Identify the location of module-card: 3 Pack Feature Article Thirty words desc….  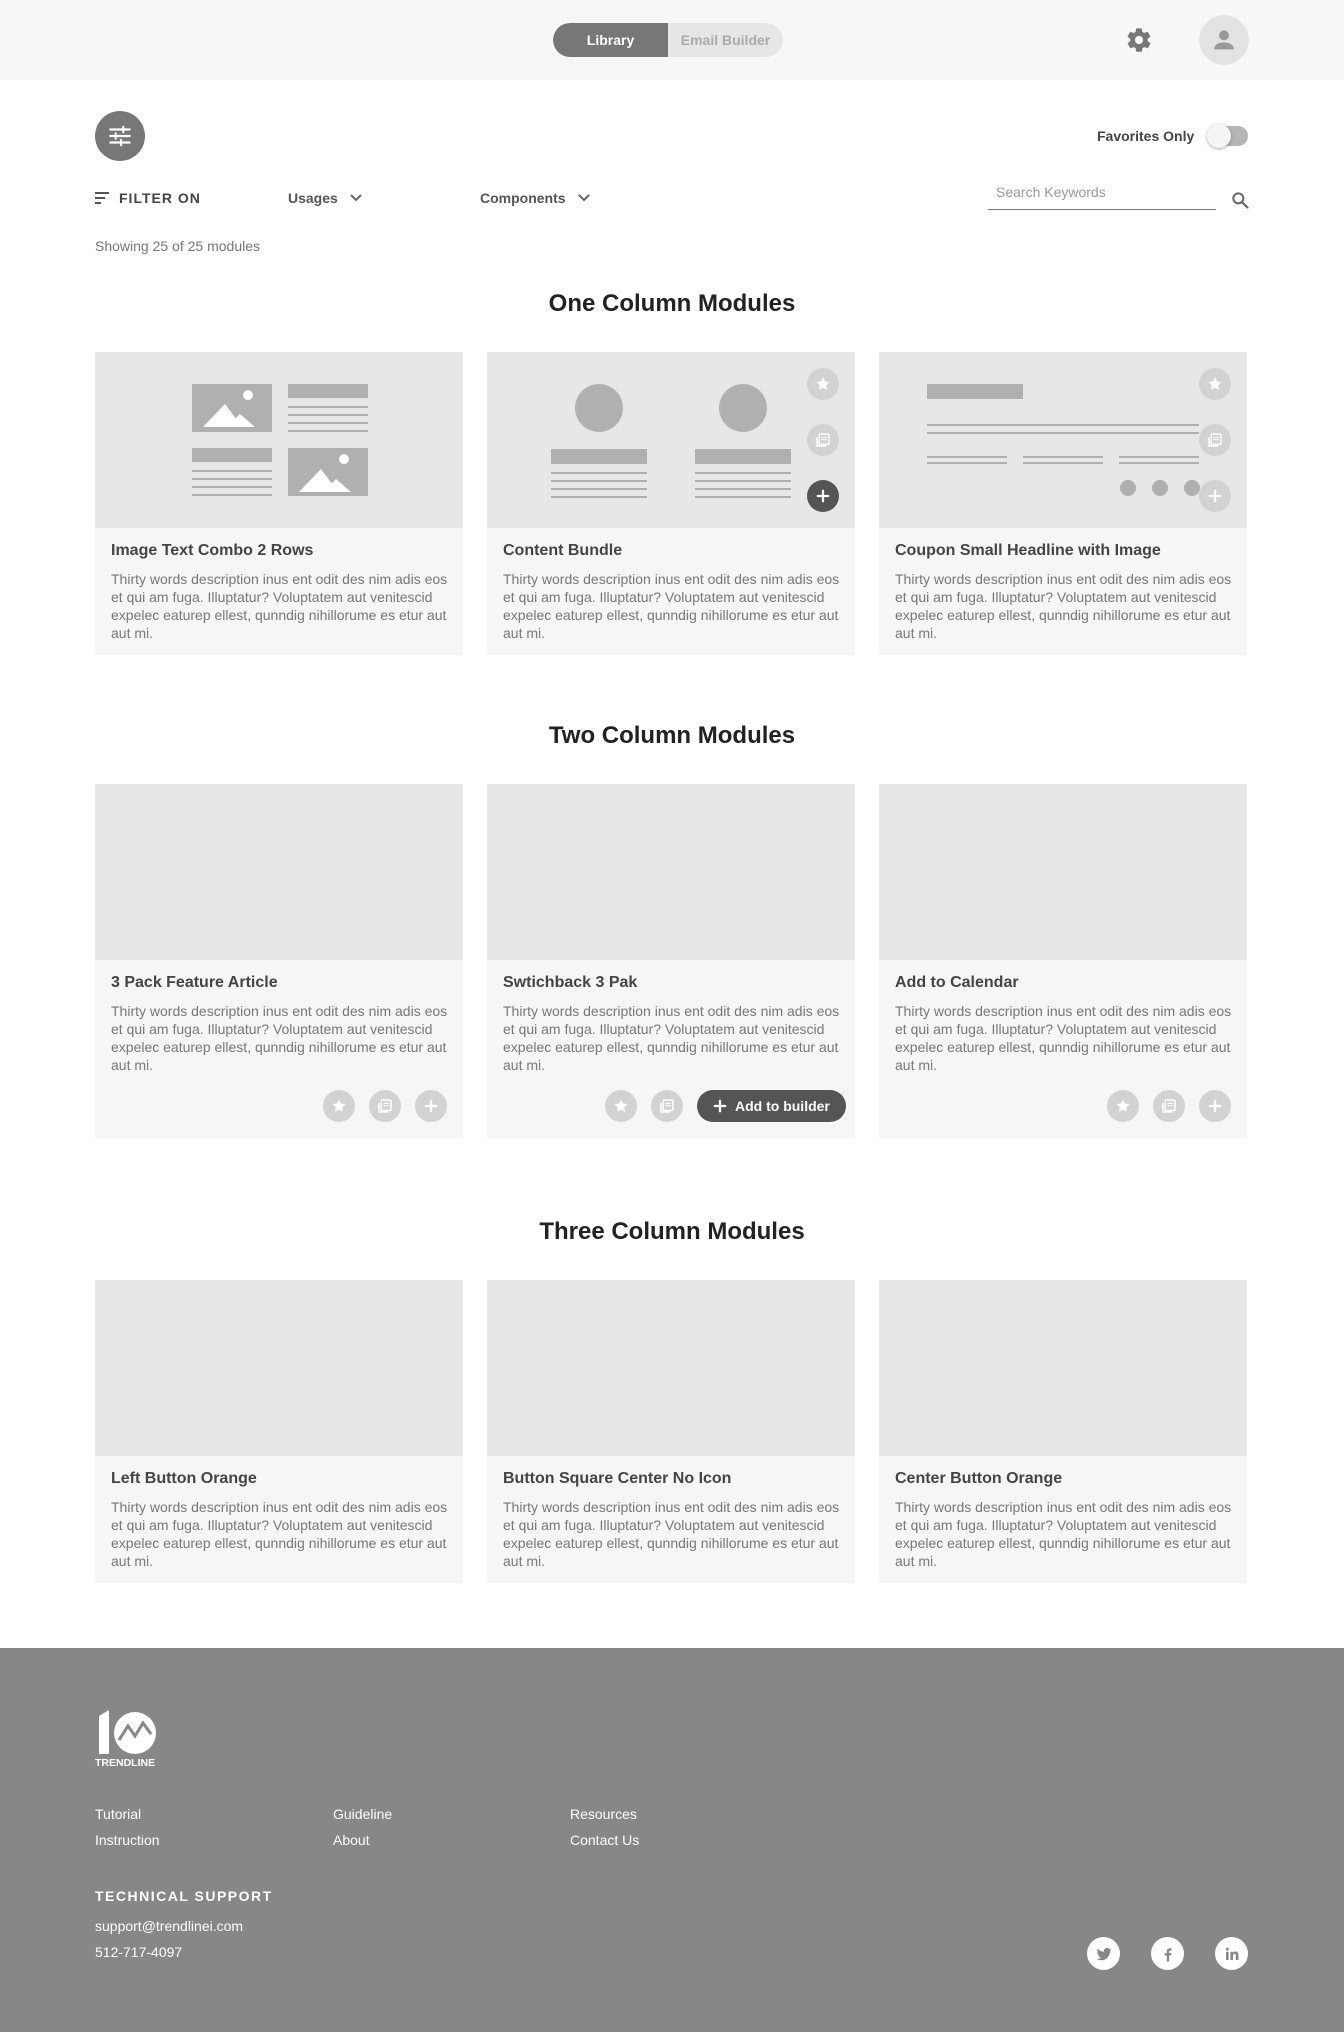
(279, 961).